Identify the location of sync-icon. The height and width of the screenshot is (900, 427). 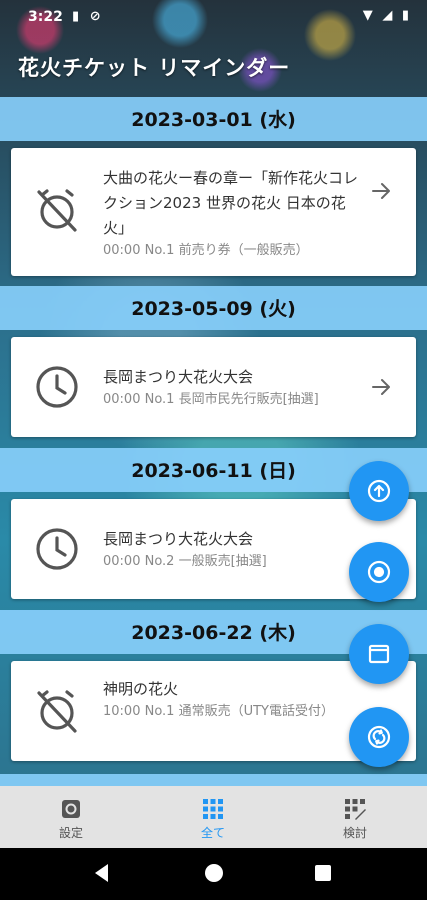
(379, 737).